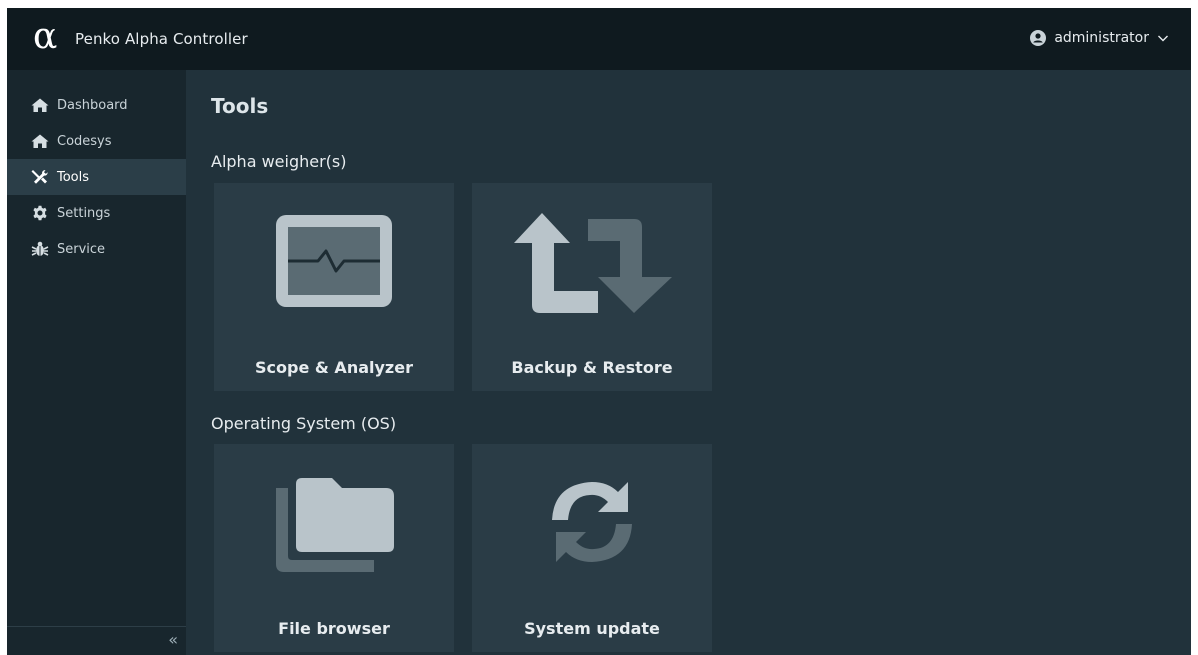 The height and width of the screenshot is (655, 1198). I want to click on sync-icon, so click(592, 522).